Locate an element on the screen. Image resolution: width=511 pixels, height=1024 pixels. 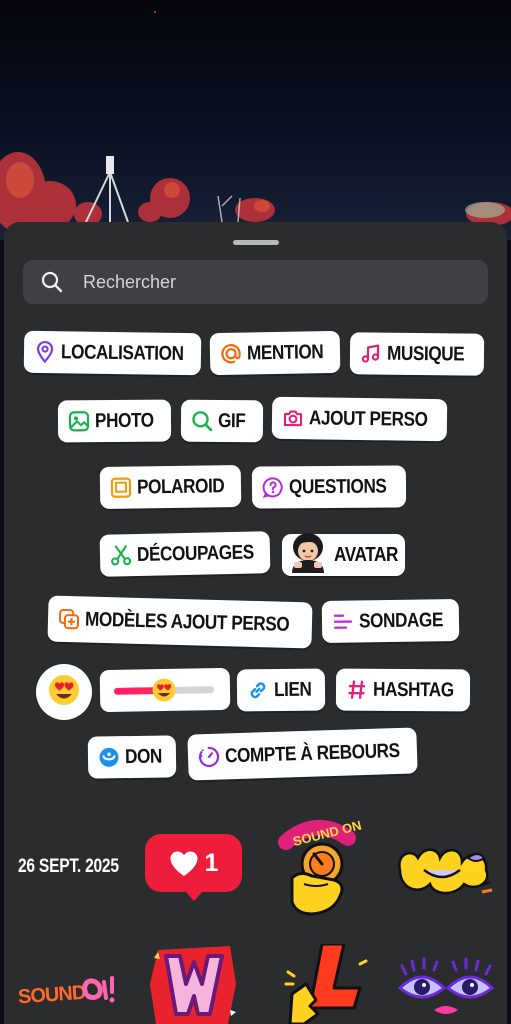
sticker-hashtag: HASHTAG is located at coordinates (403, 690).